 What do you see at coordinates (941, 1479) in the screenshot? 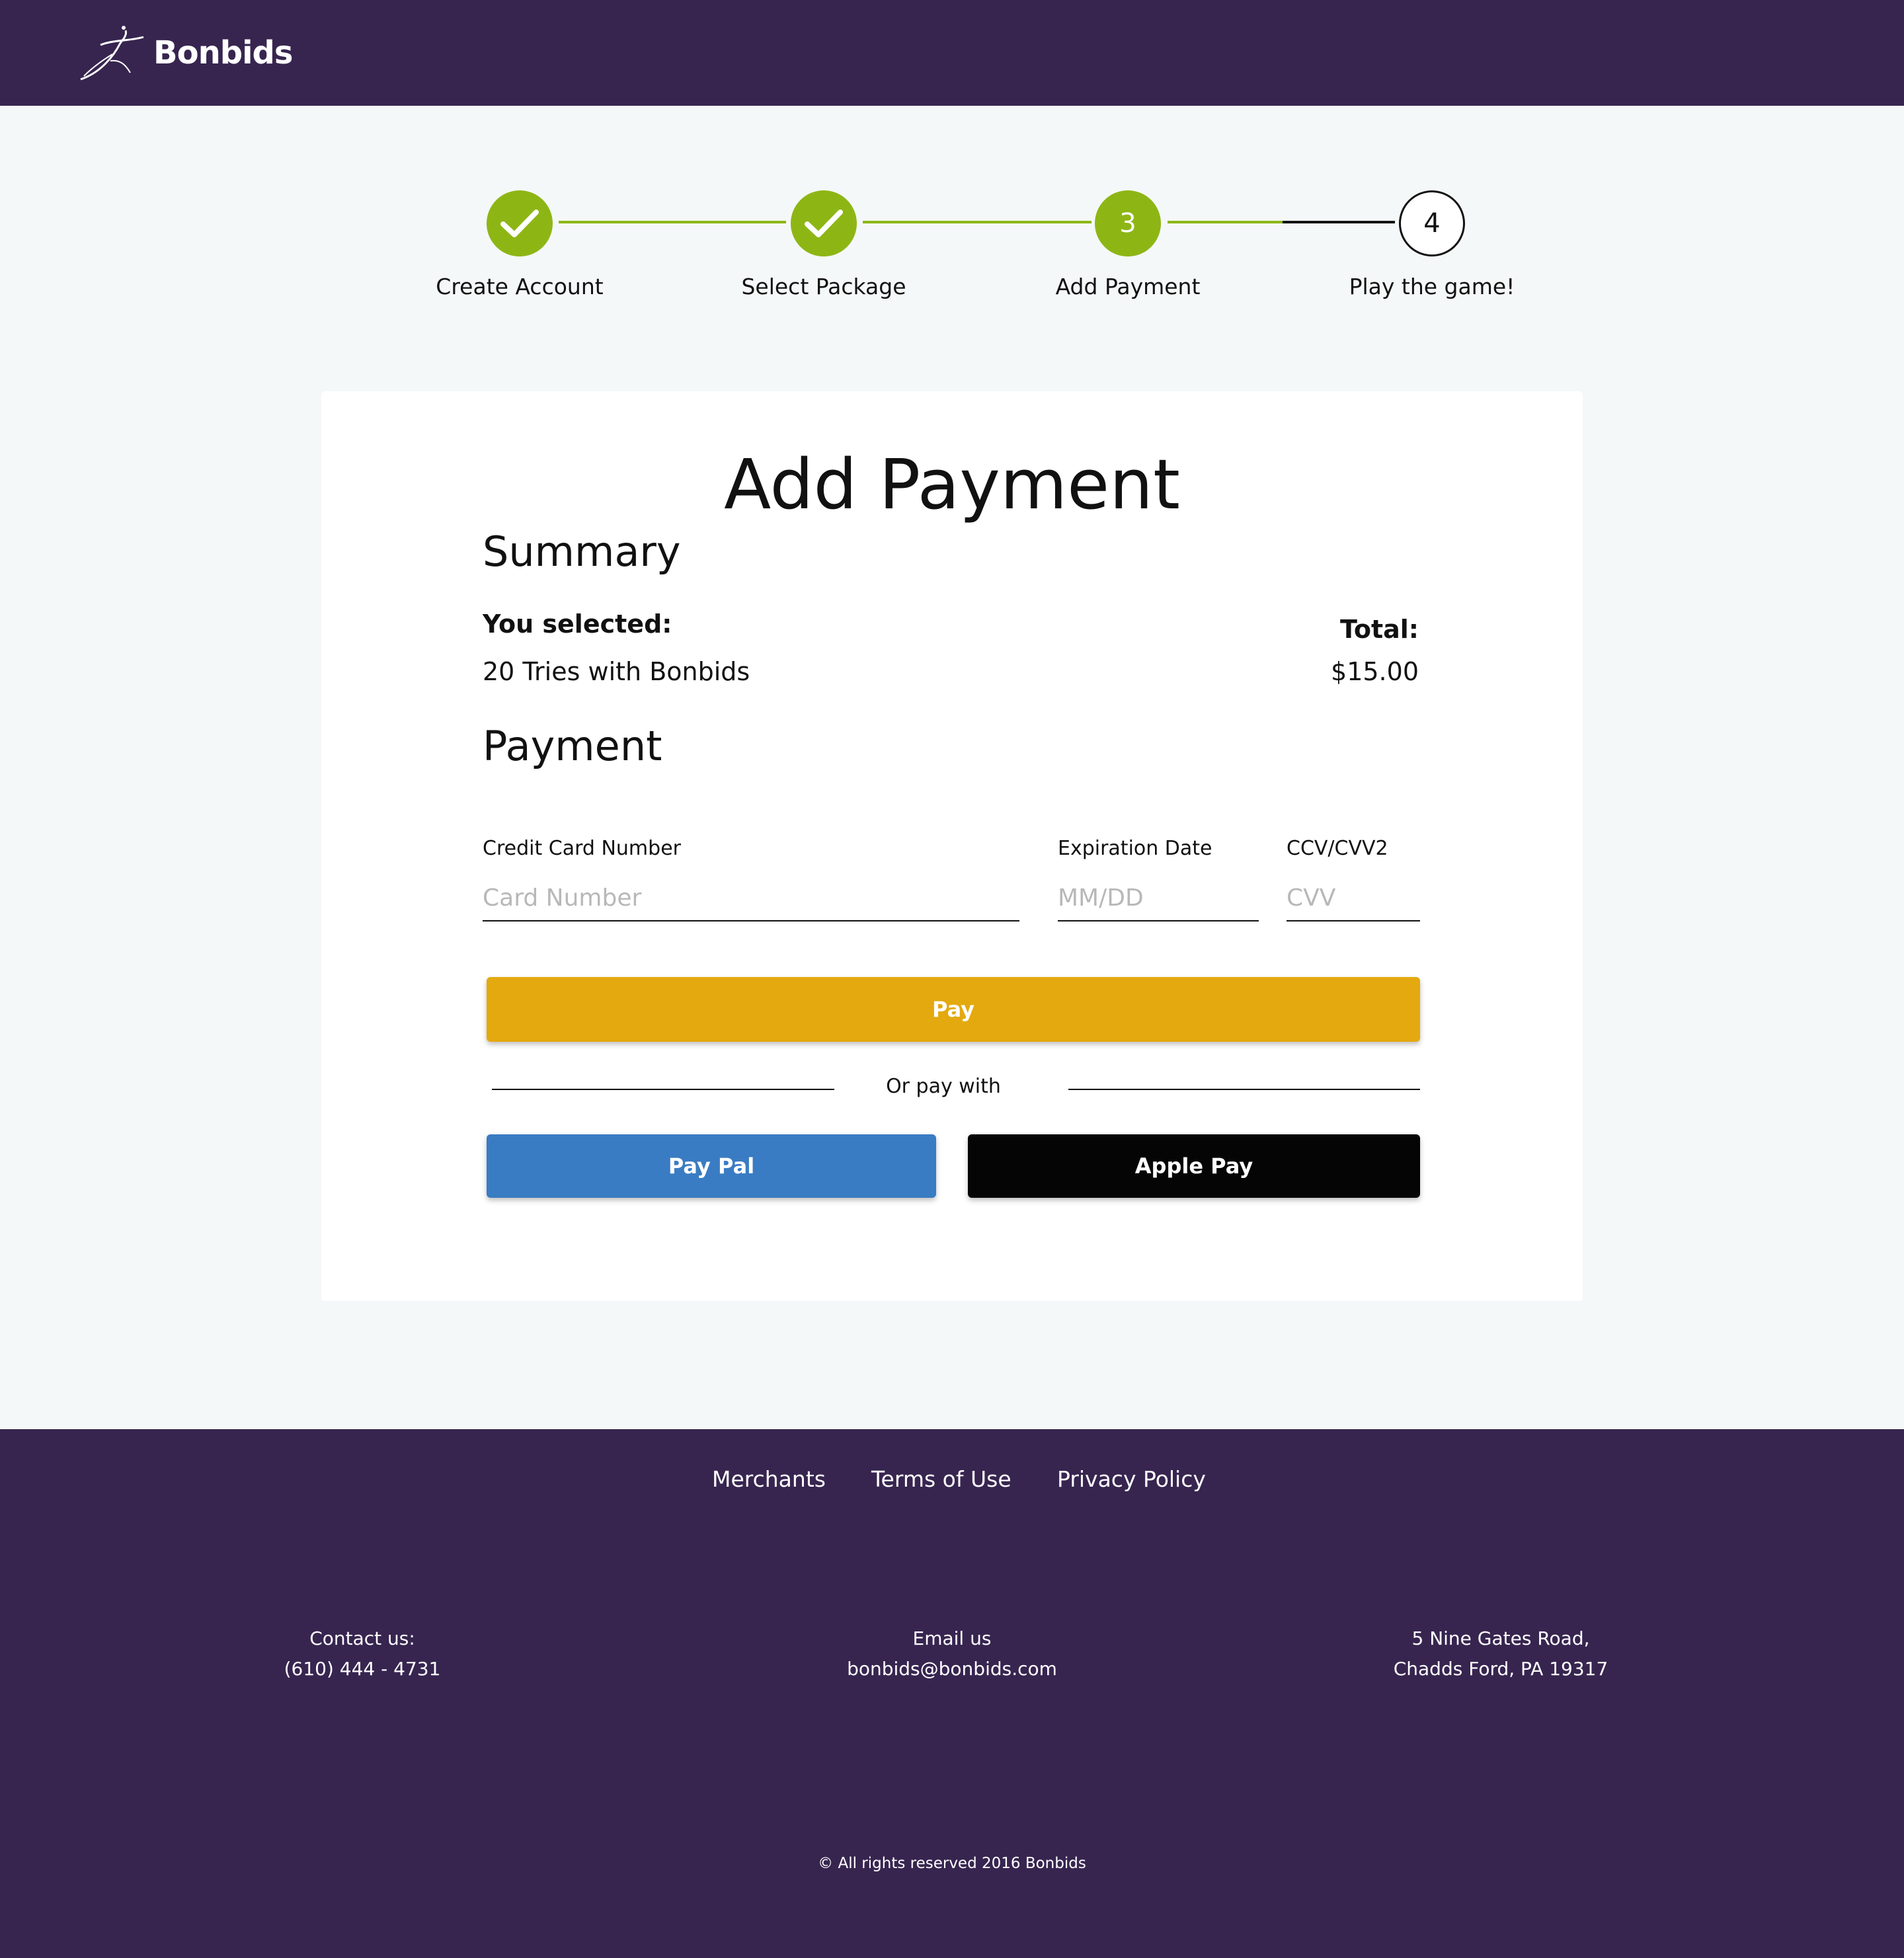
I see `footer-link-terms: Terms of Use` at bounding box center [941, 1479].